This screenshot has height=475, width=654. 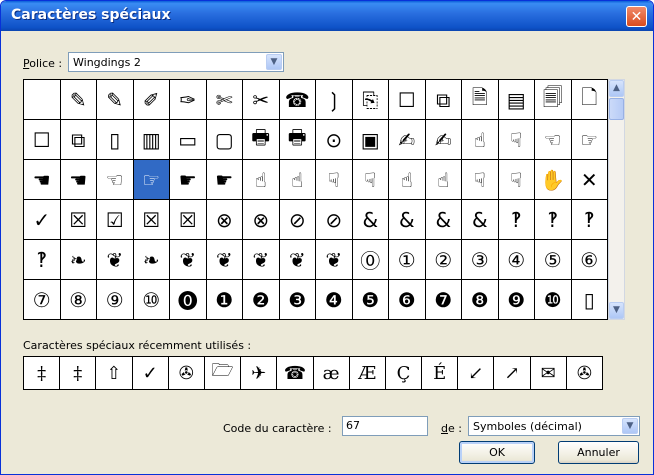 I want to click on character-cell: ▭, so click(x=188, y=140).